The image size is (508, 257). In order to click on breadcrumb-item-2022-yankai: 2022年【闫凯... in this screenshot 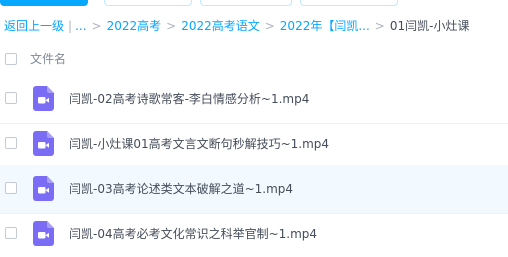, I will do `click(325, 26)`.